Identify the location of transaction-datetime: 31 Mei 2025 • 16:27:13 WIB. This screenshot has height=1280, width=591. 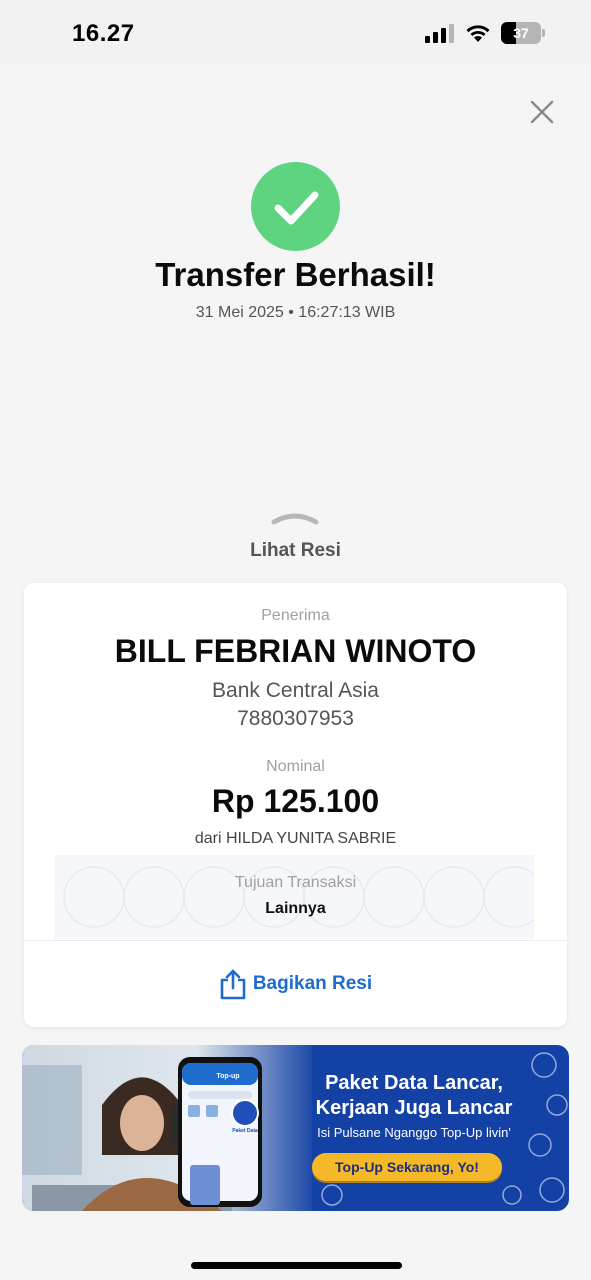
(295, 312).